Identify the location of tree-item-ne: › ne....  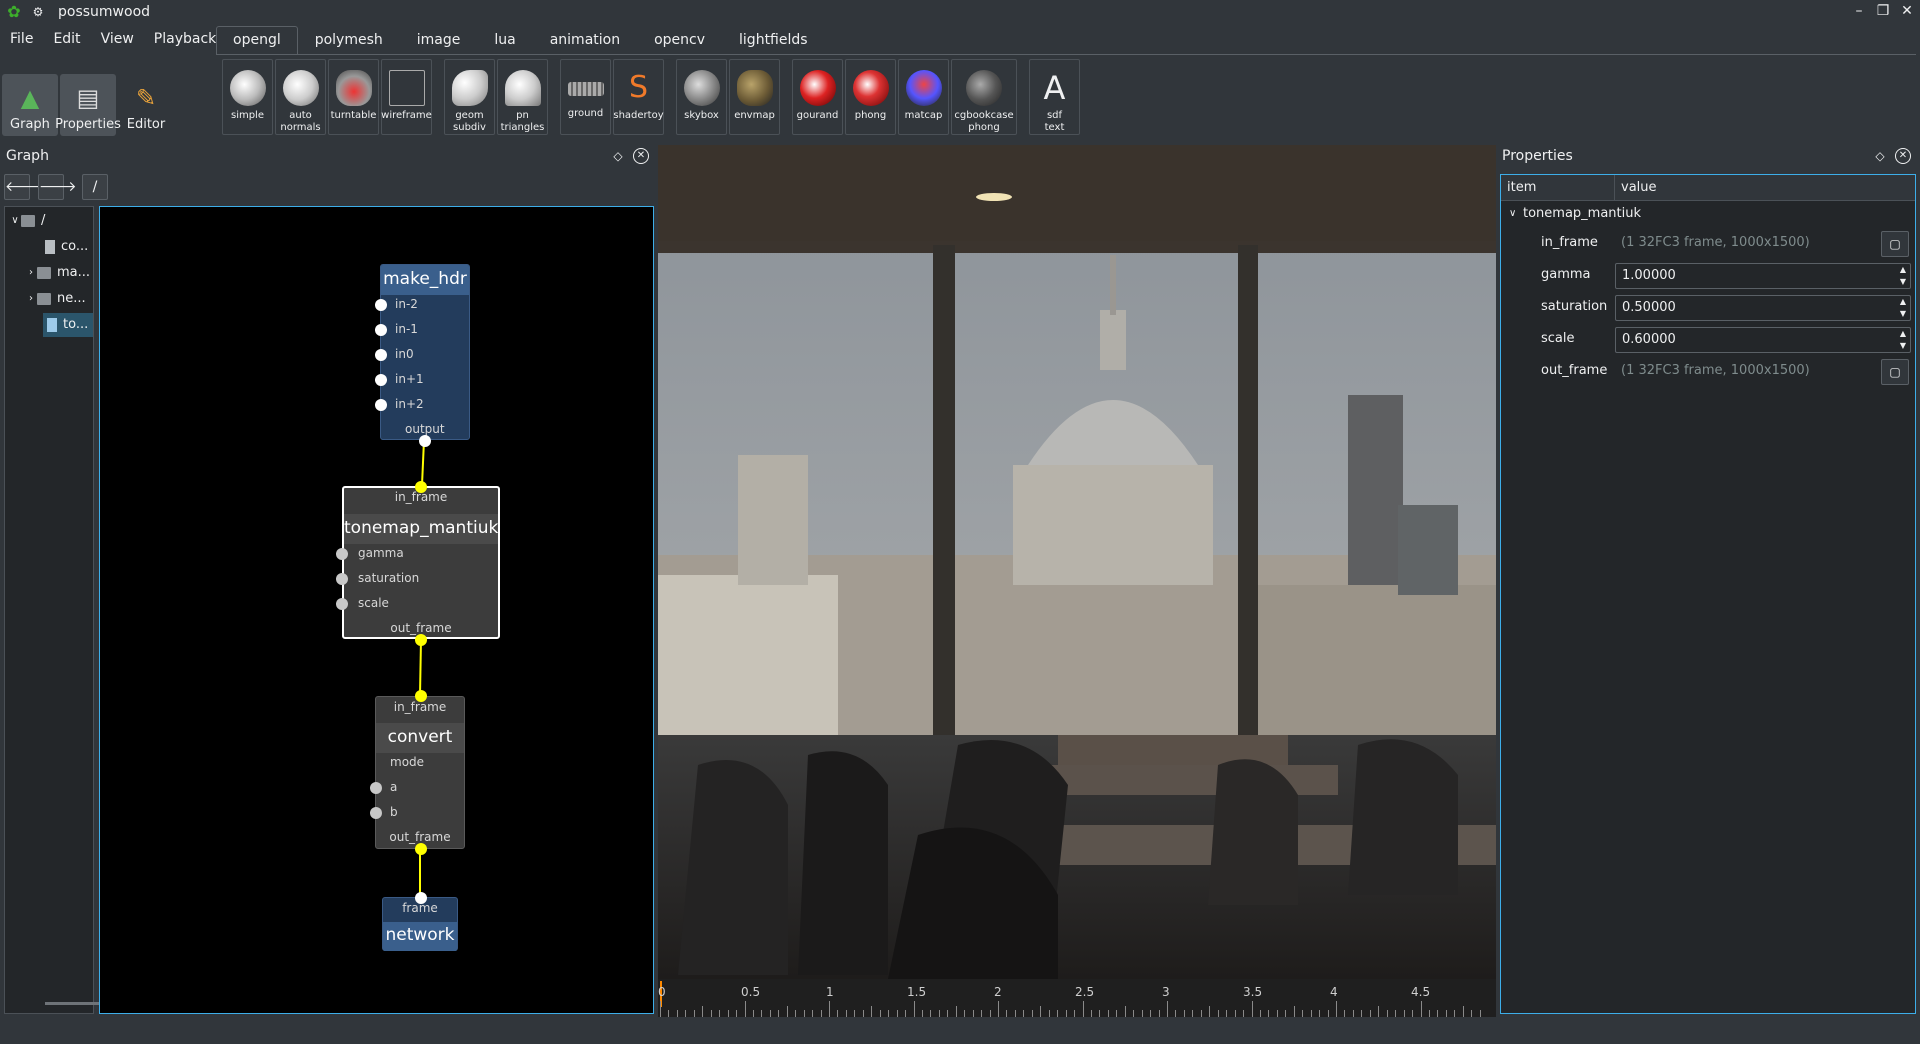
(55, 299).